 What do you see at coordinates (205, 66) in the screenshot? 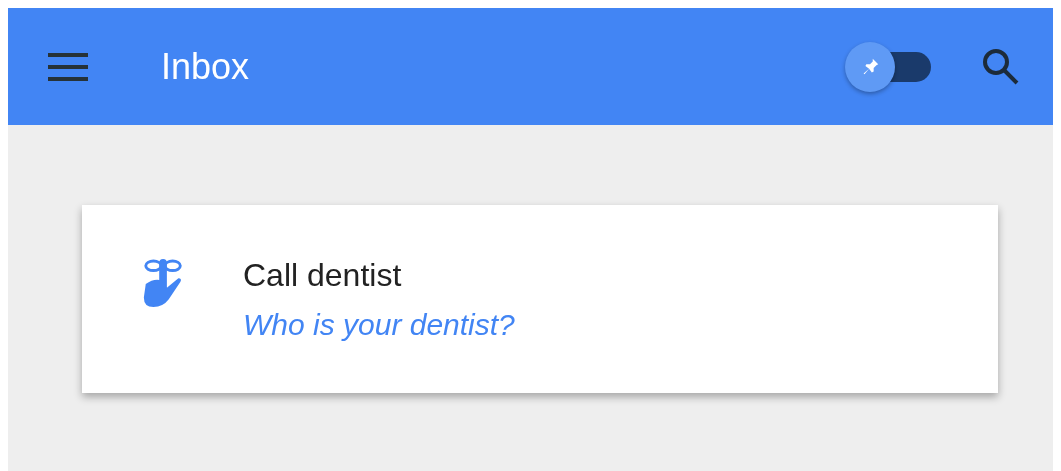
I see `inbox-title: Inbox` at bounding box center [205, 66].